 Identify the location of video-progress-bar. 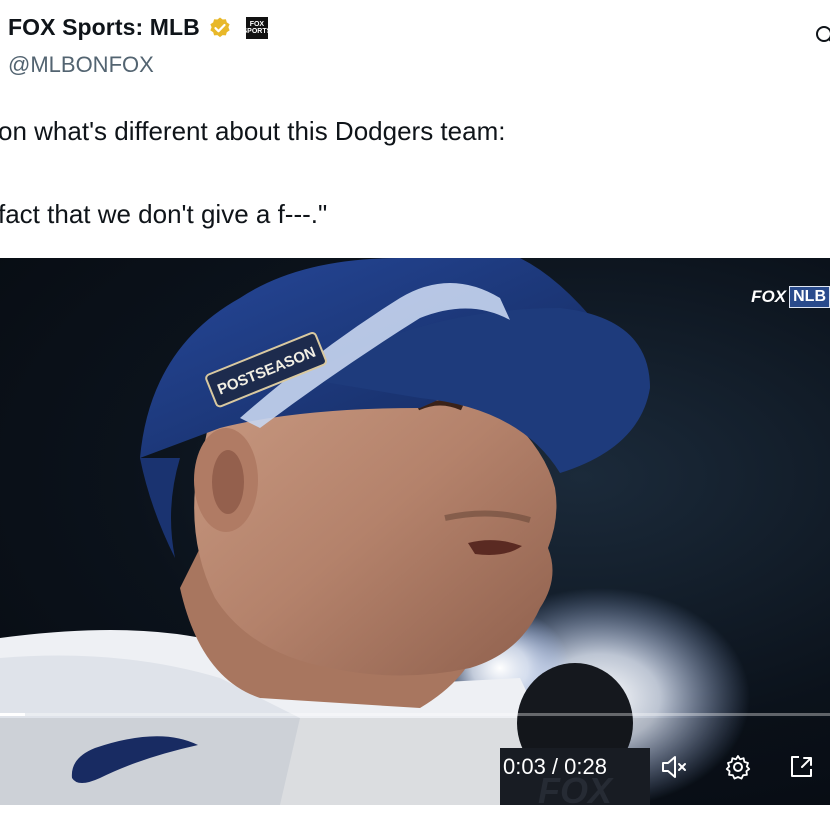
(415, 714).